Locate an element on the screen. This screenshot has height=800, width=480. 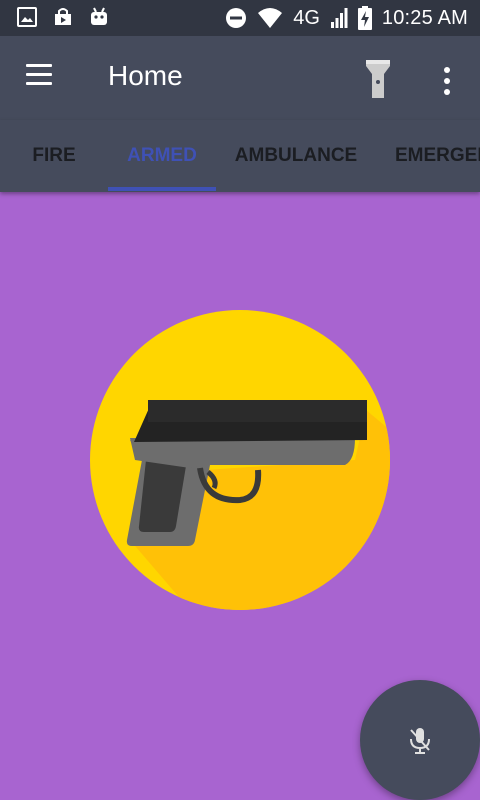
flashlight-icon is located at coordinates (378, 79).